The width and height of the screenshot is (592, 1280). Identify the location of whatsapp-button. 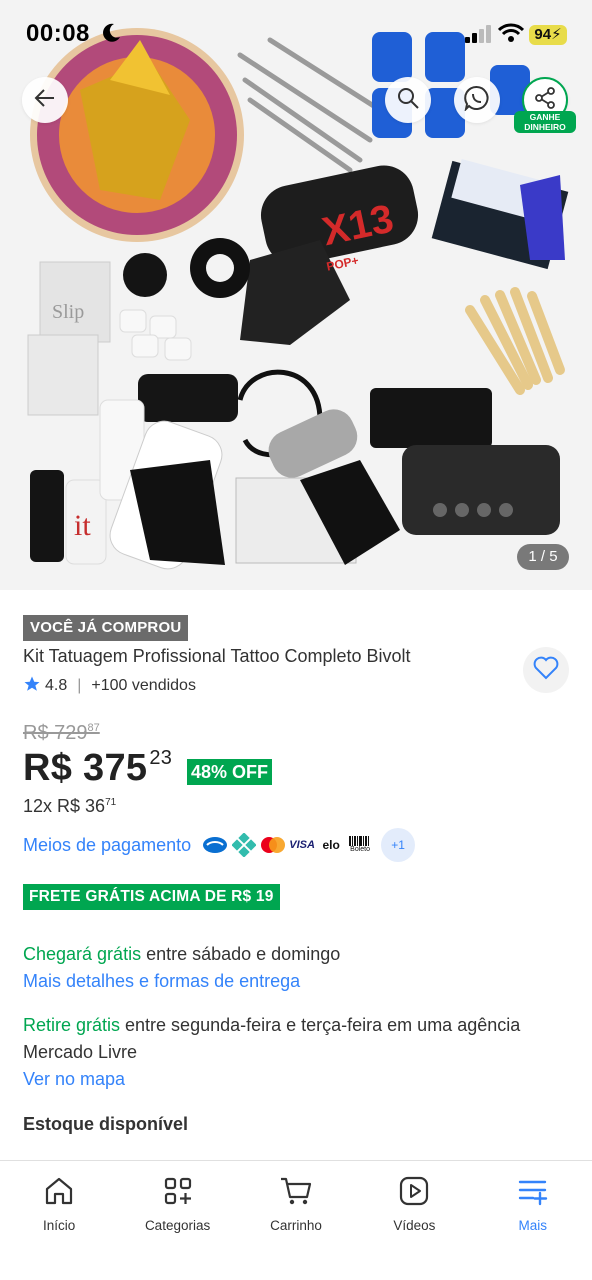
(477, 100).